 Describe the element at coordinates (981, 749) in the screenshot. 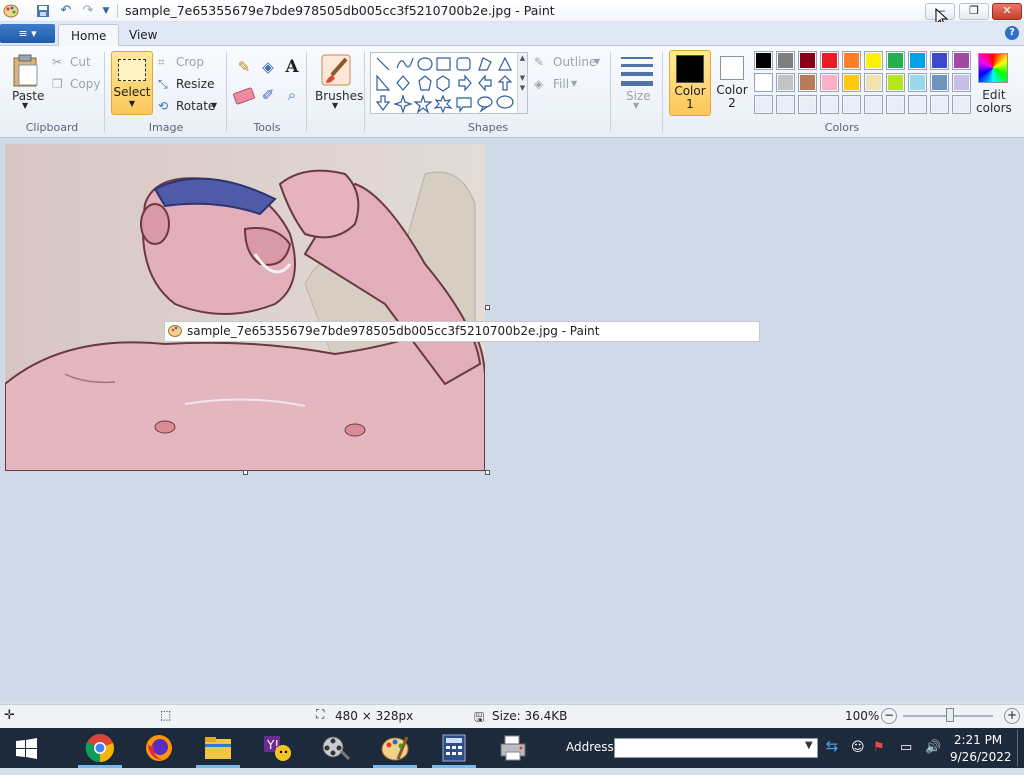

I see `clock: 2:21 PM 9/26/2022` at that location.